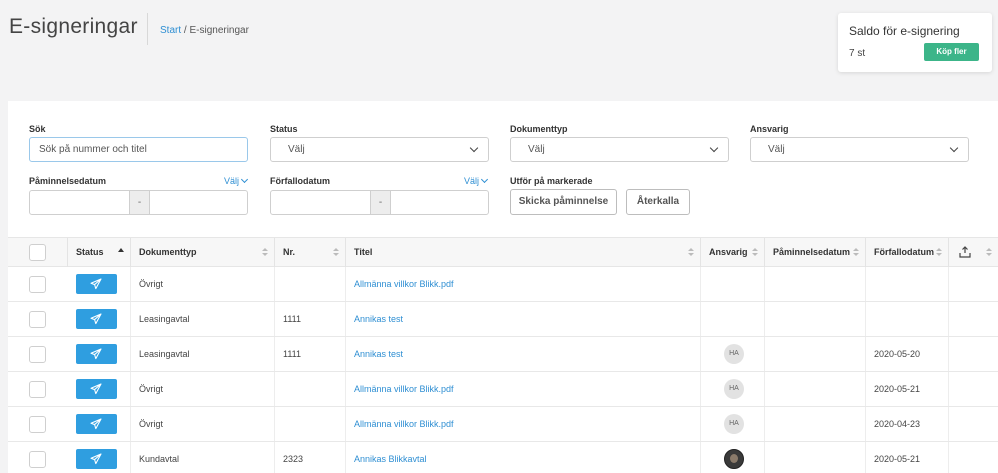  Describe the element at coordinates (776, 149) in the screenshot. I see `responsible-select-value: Välj` at that location.